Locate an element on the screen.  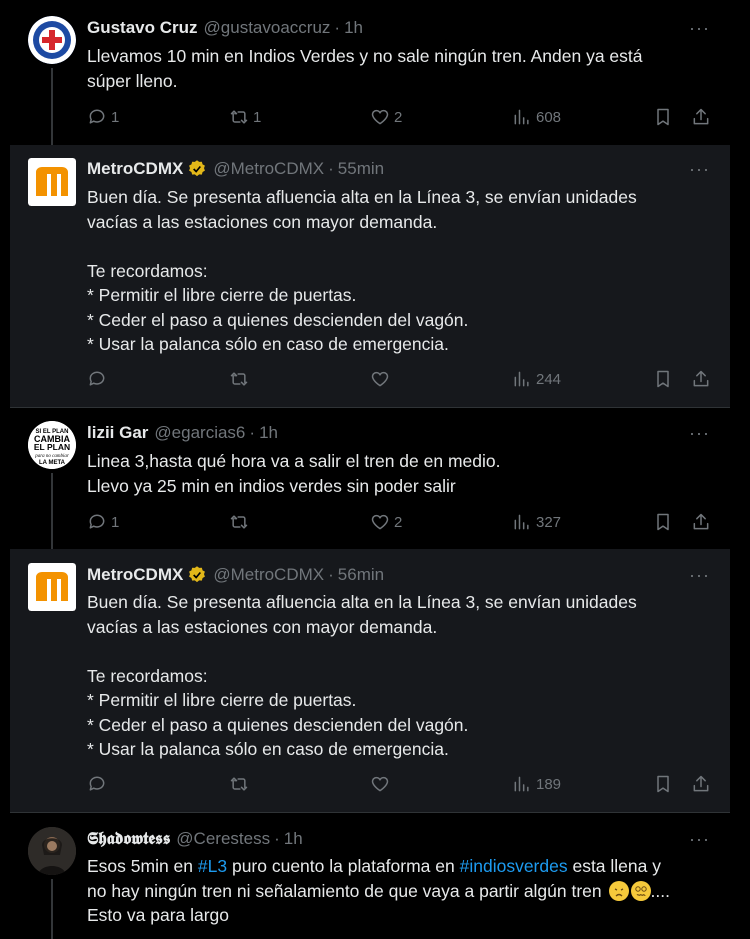
tweet-actions: 1 2 327 is located at coordinates (402, 524).